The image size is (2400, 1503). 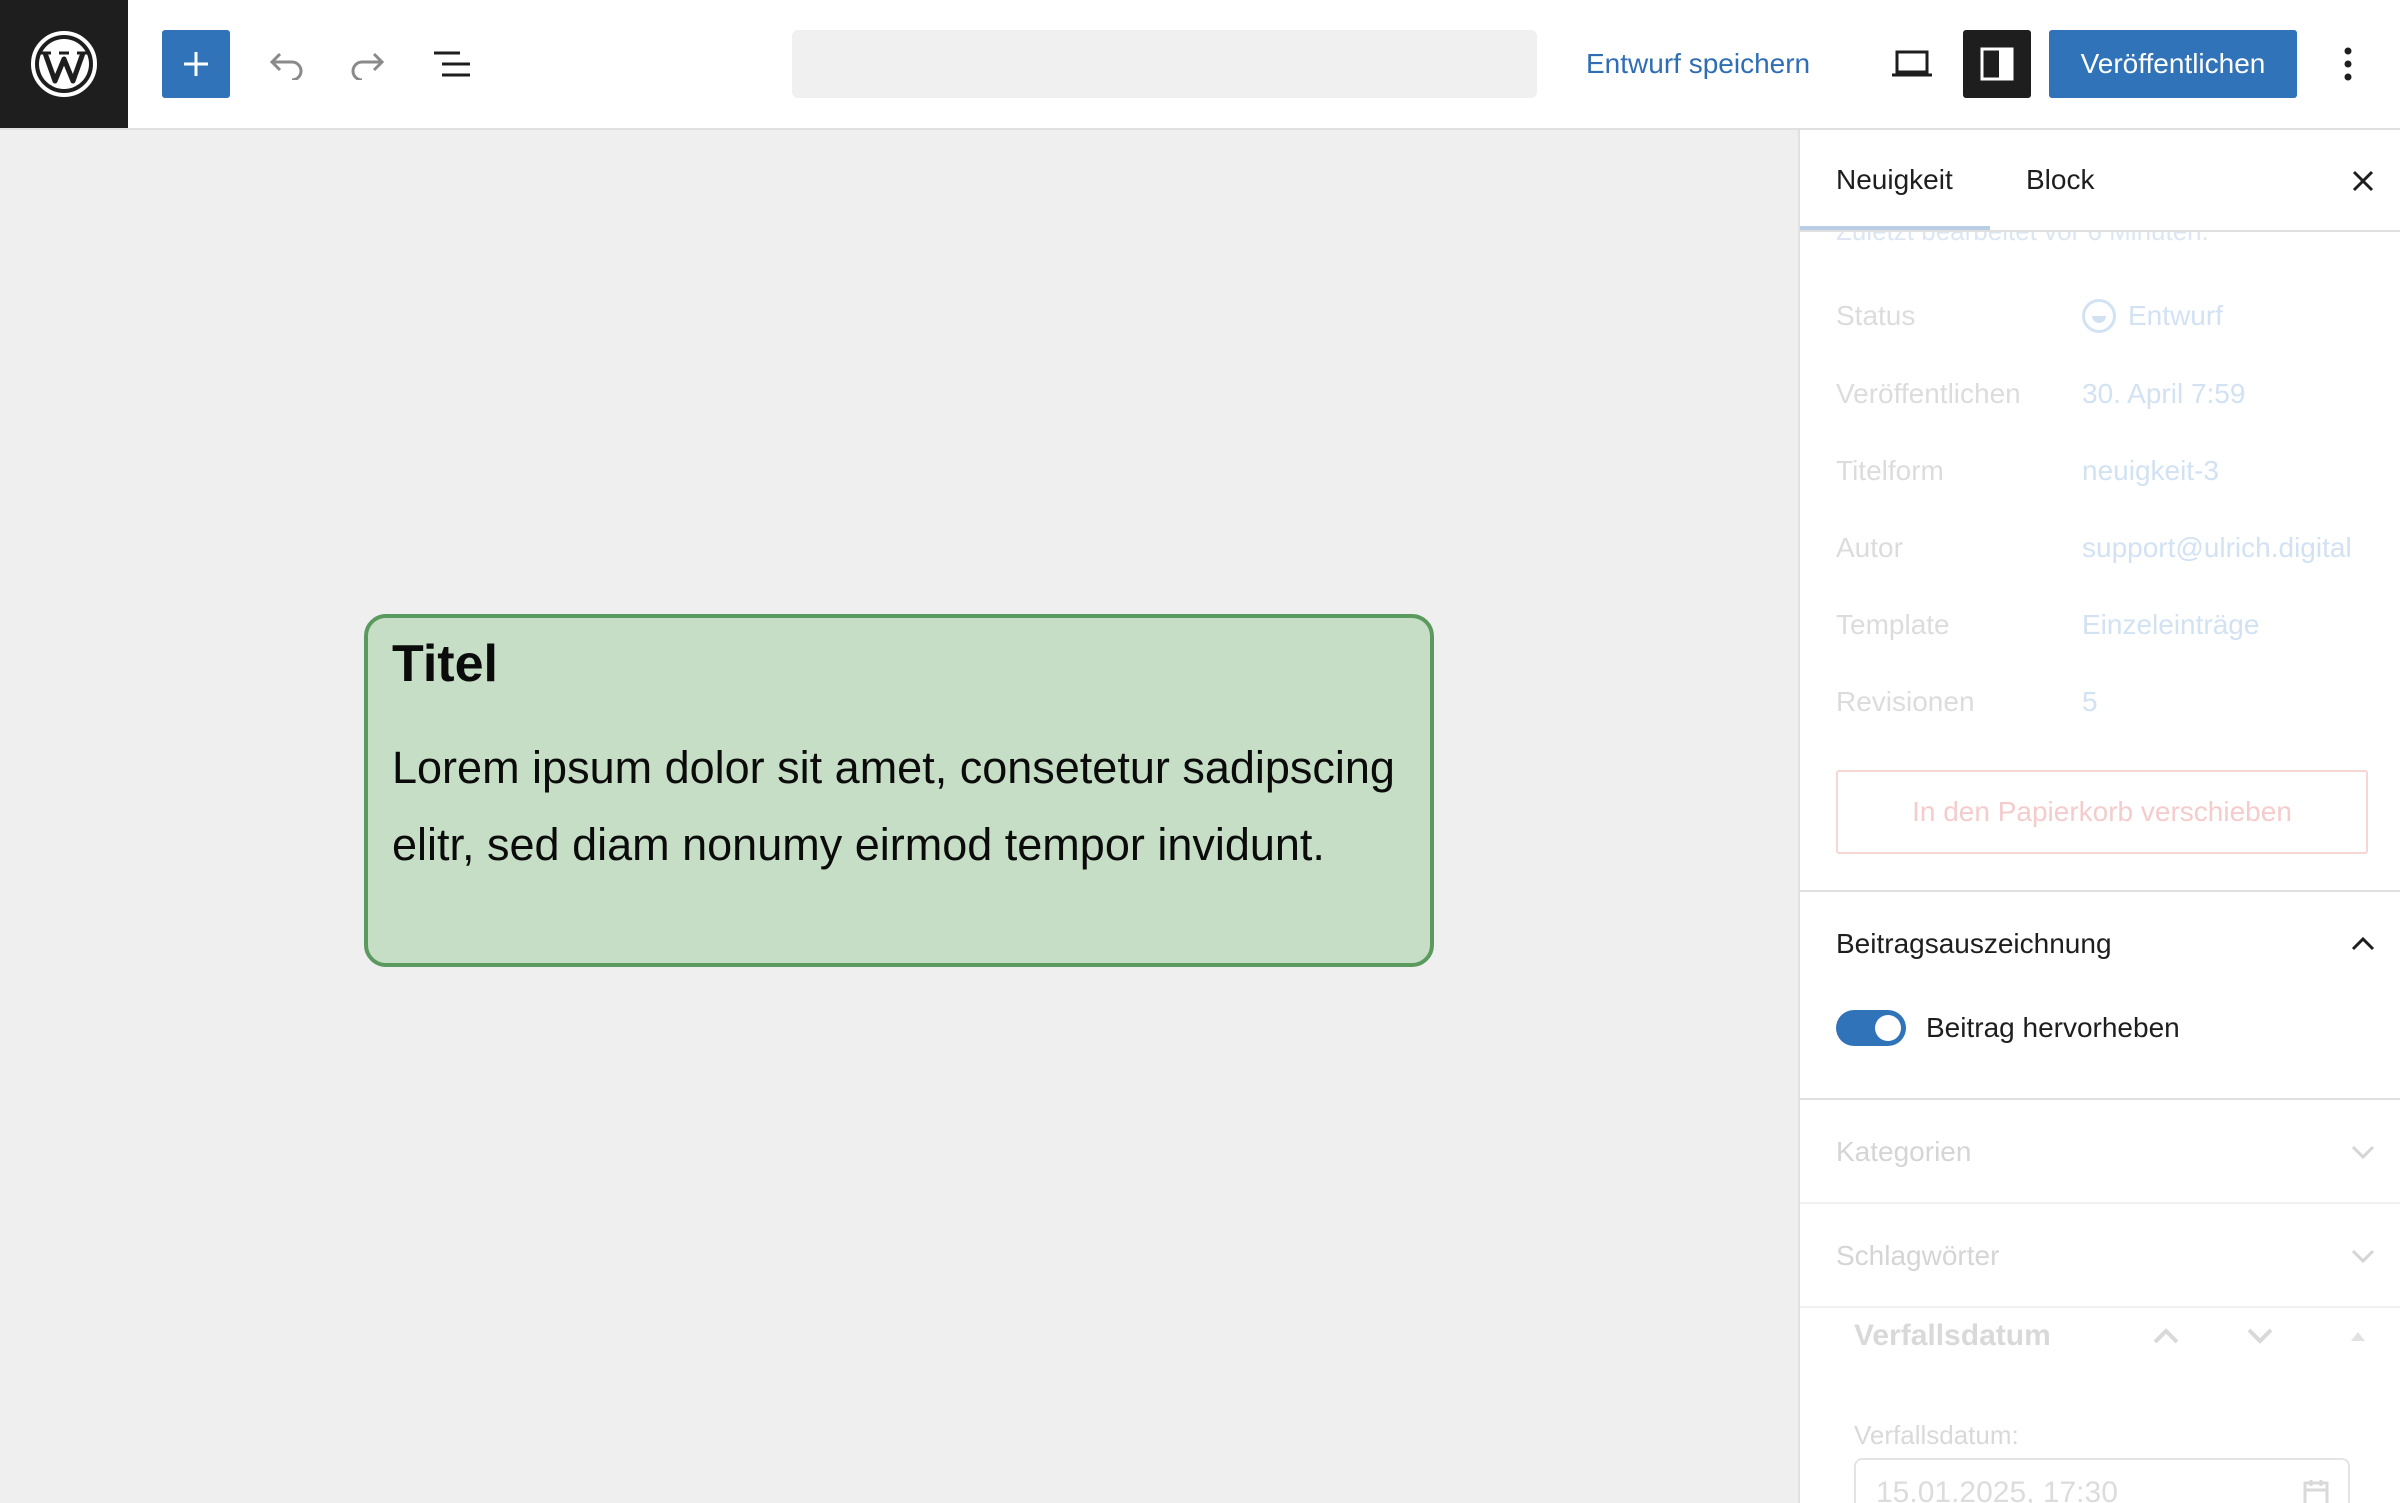 I want to click on summary-key: Titelform, so click(x=1890, y=470).